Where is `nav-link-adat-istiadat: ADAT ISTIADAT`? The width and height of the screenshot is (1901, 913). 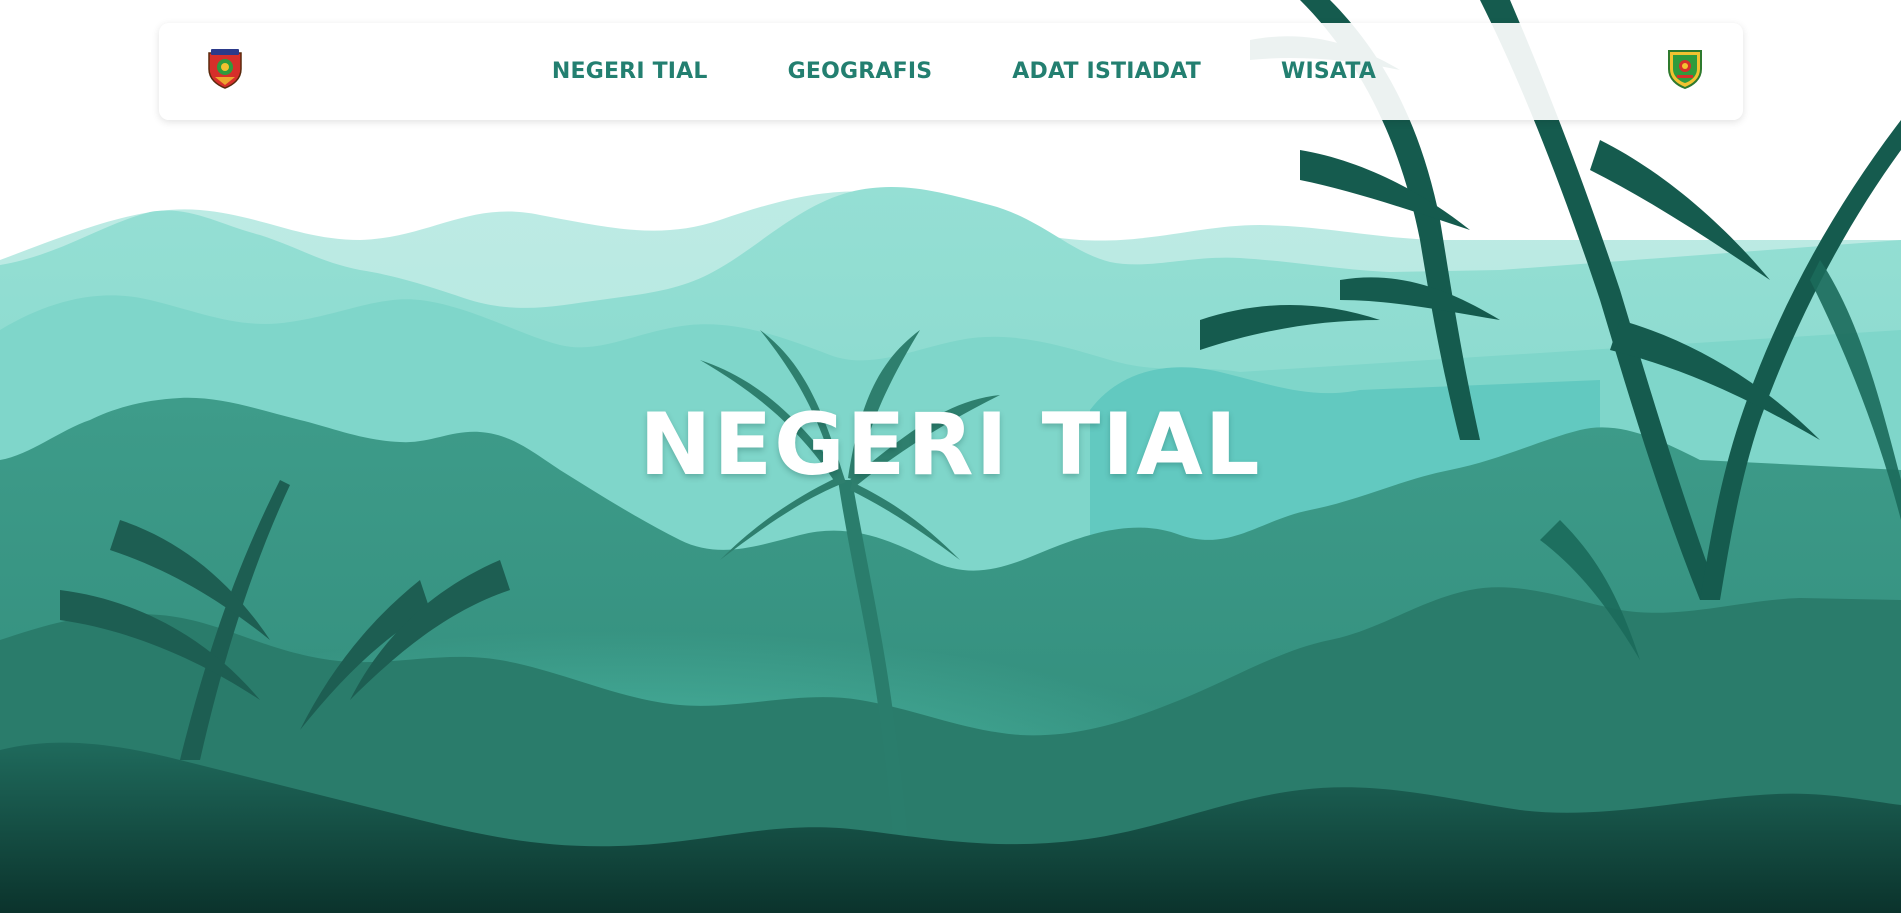
nav-link-adat-istiadat: ADAT ISTIADAT is located at coordinates (1106, 71).